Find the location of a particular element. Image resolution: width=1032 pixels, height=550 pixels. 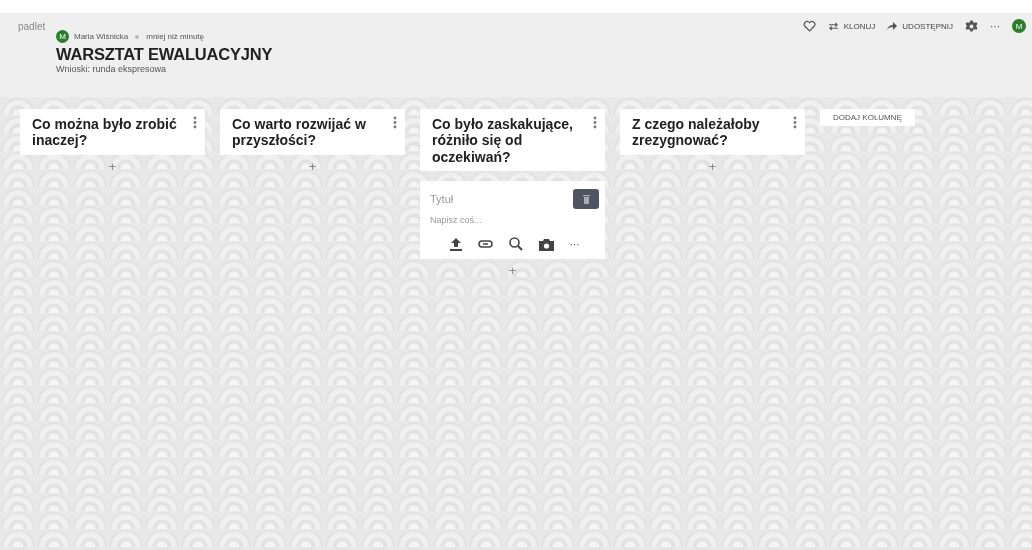

column-title: Co było zaskakujące, różniło się od oczekiwań? is located at coordinates (503, 140).